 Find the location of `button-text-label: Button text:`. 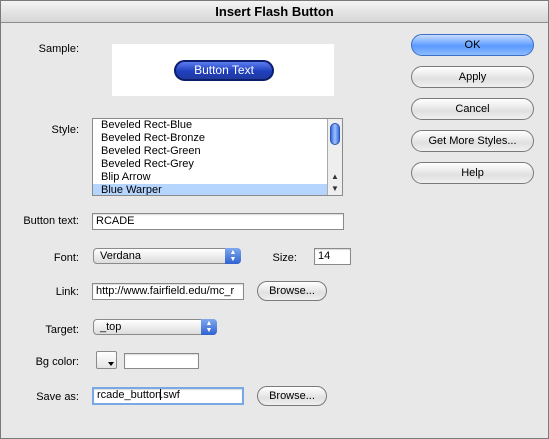

button-text-label: Button text: is located at coordinates (51, 221).